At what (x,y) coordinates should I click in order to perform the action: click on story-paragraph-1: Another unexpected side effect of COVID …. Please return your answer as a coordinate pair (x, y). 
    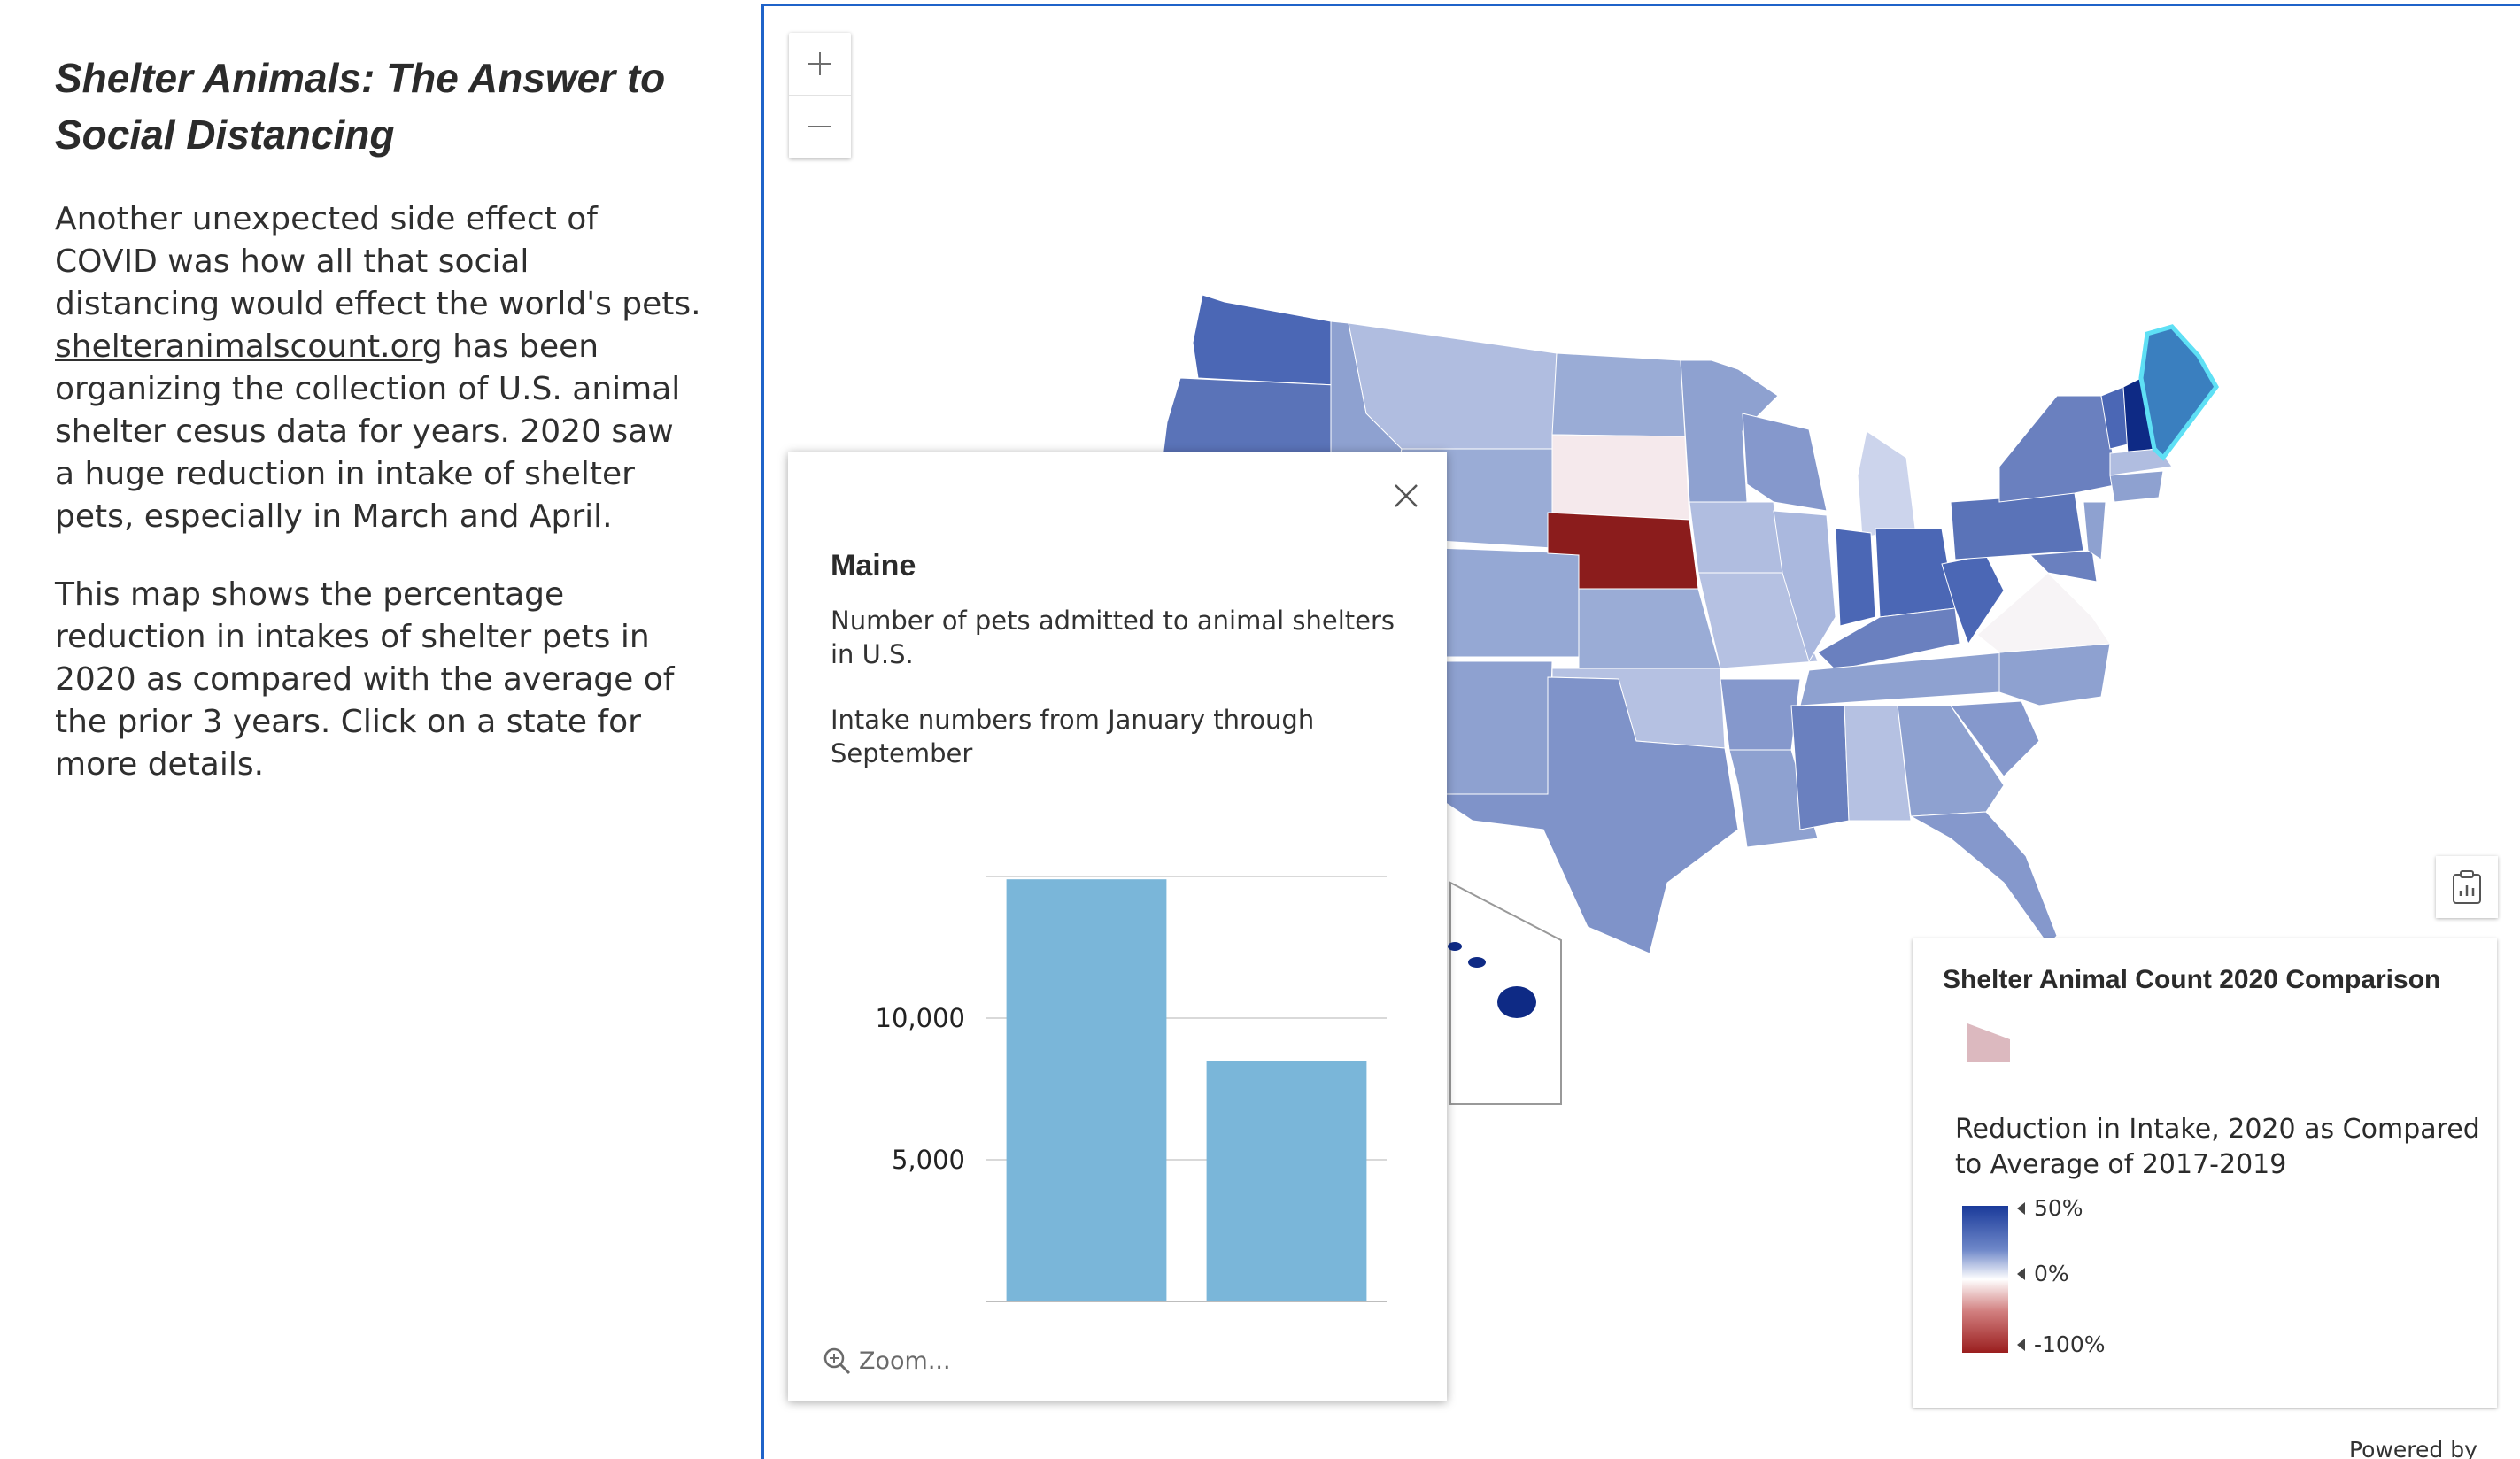
    Looking at the image, I should click on (378, 368).